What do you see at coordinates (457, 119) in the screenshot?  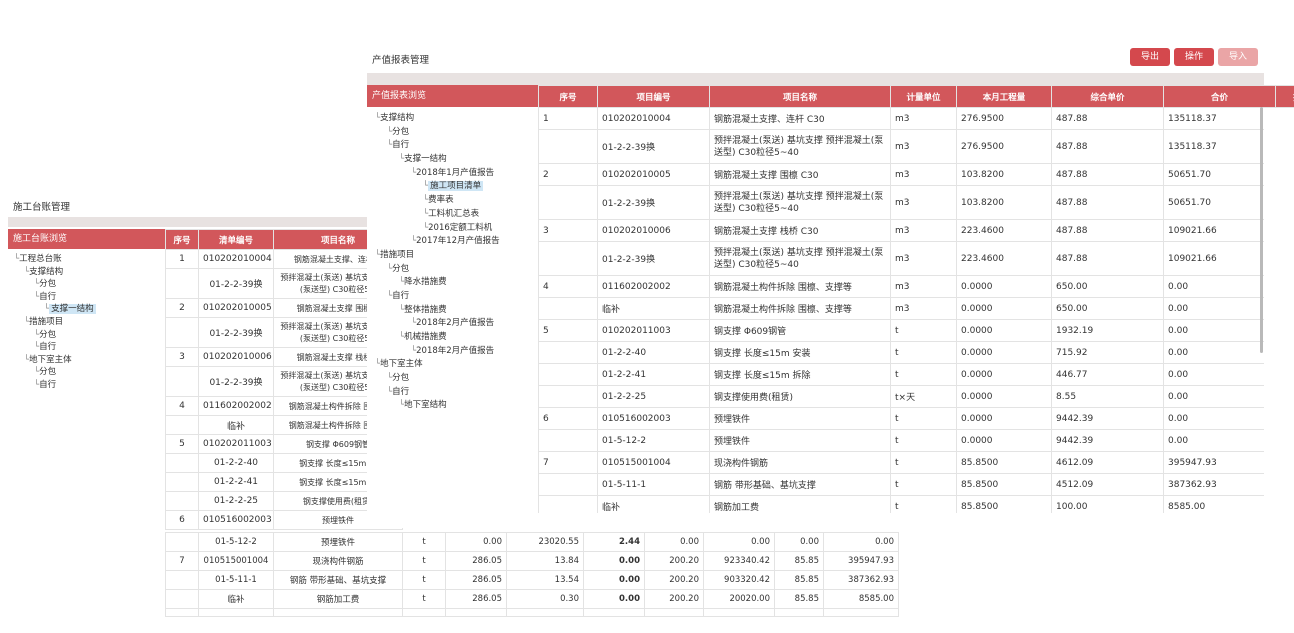 I see `front-tree-node: └支撑结构` at bounding box center [457, 119].